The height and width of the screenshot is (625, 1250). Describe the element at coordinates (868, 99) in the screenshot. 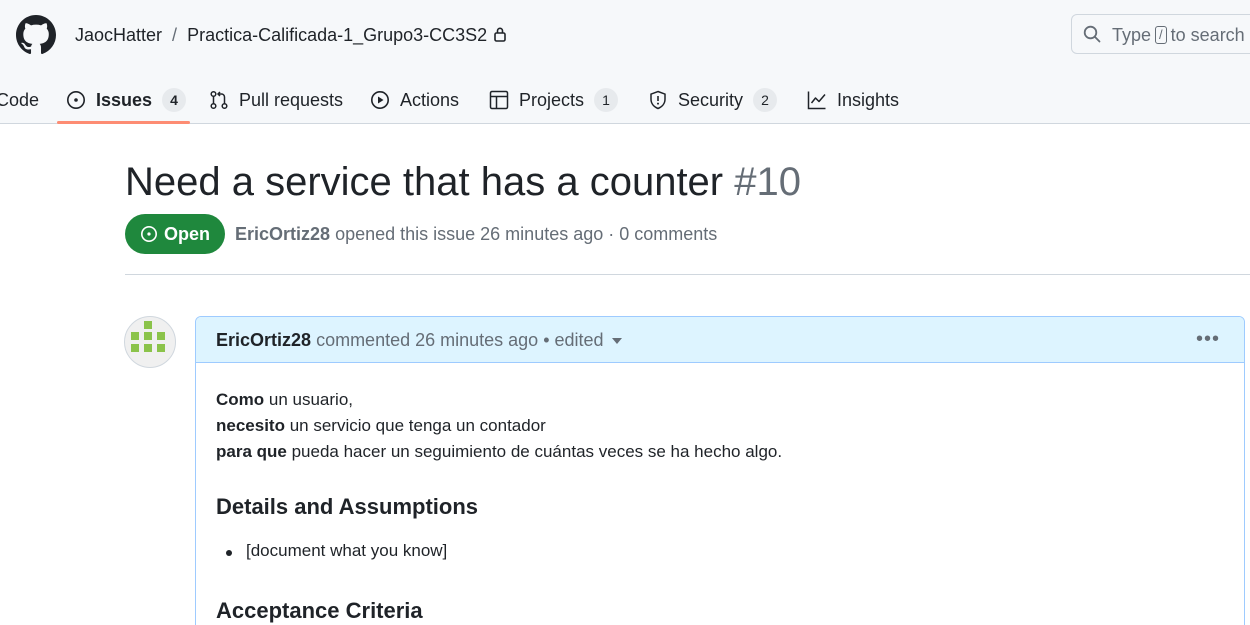

I see `tab-label: Insights` at that location.